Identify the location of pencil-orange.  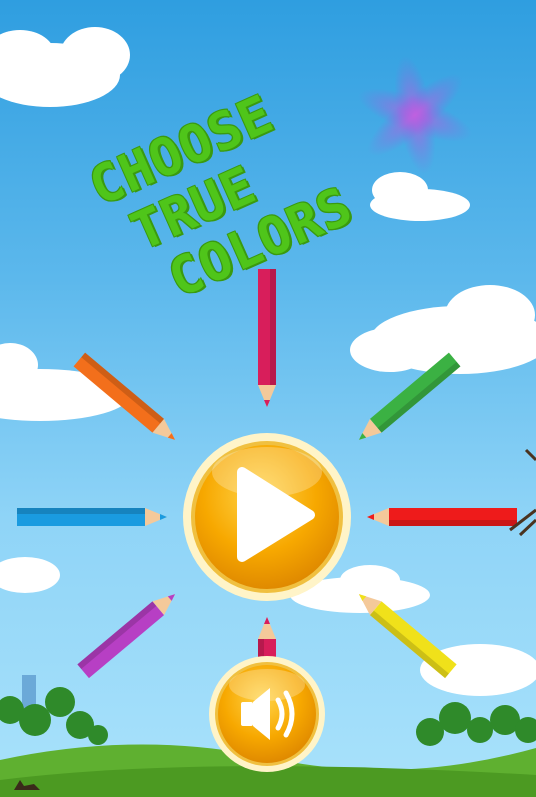
(124, 396).